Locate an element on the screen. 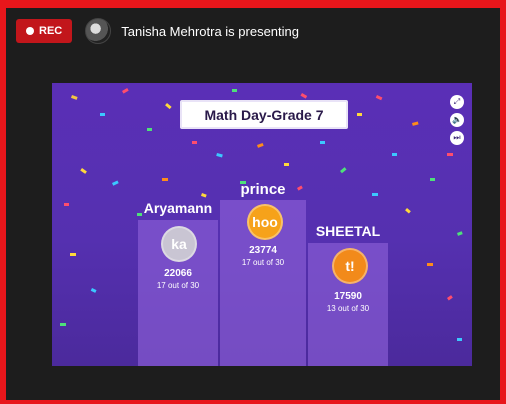 The image size is (506, 404). recording-label: REC is located at coordinates (51, 31).